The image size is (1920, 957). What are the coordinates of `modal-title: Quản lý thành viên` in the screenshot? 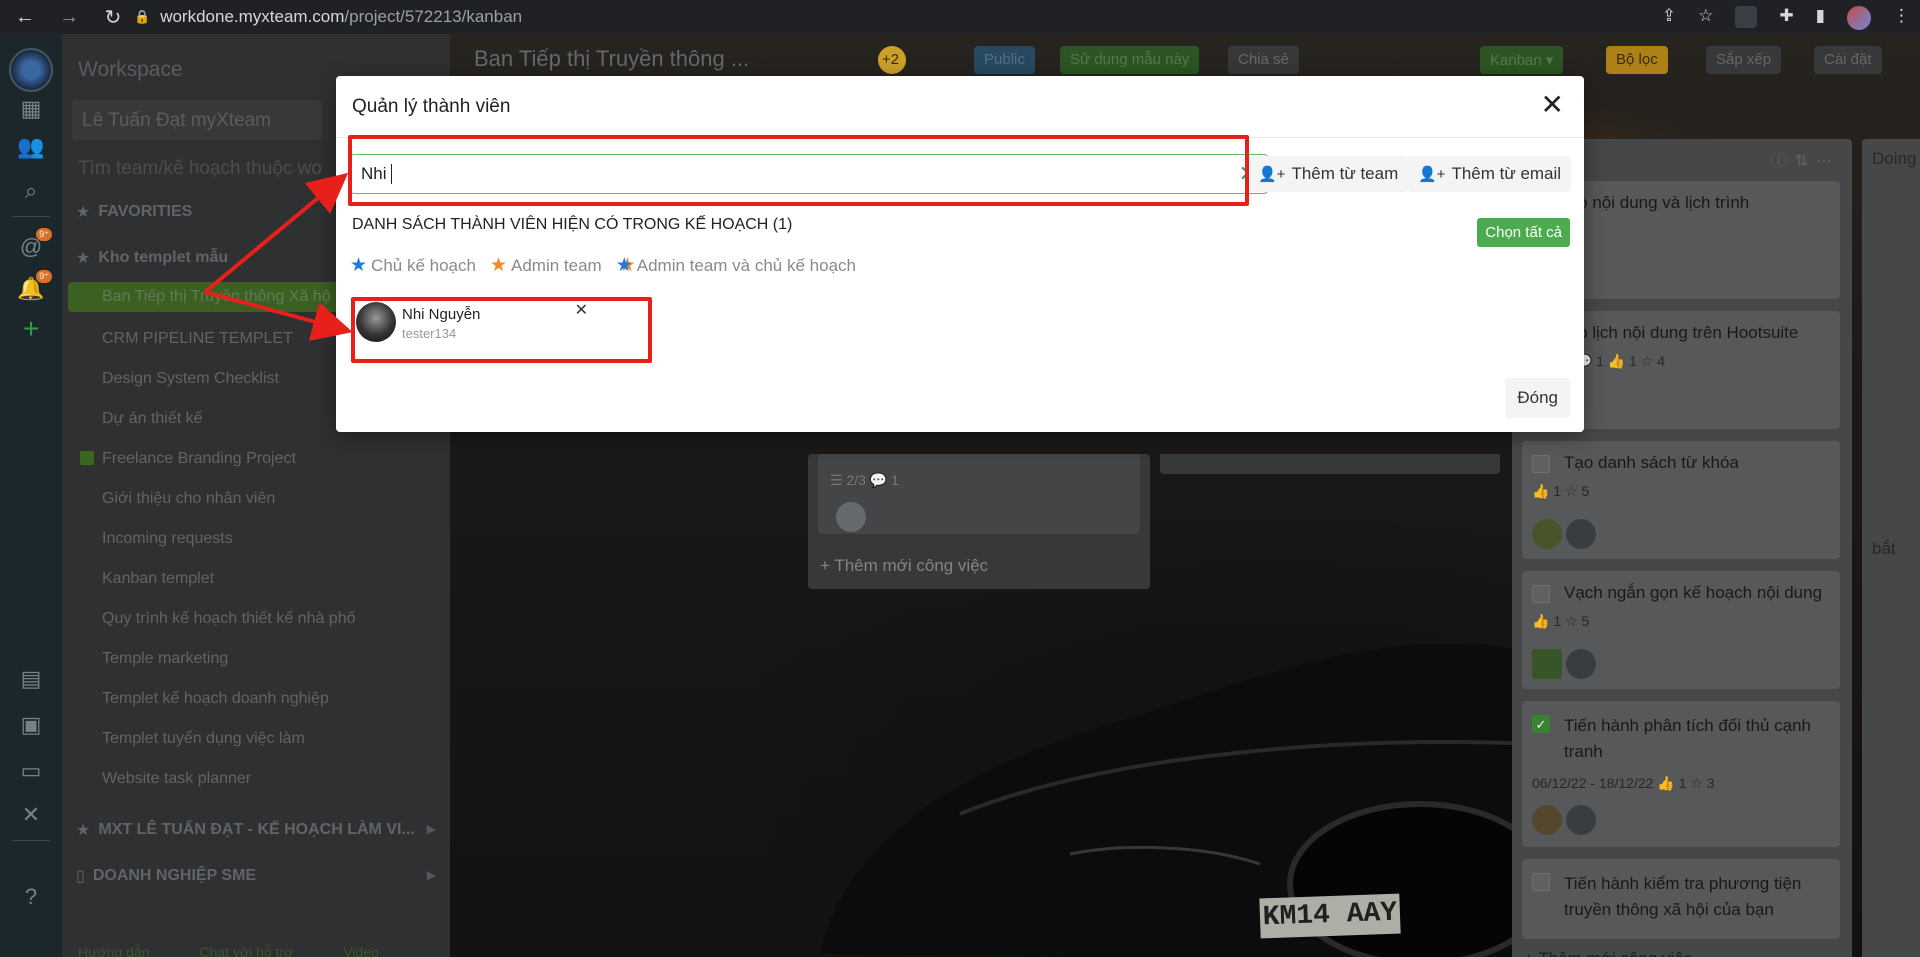 It's located at (431, 106).